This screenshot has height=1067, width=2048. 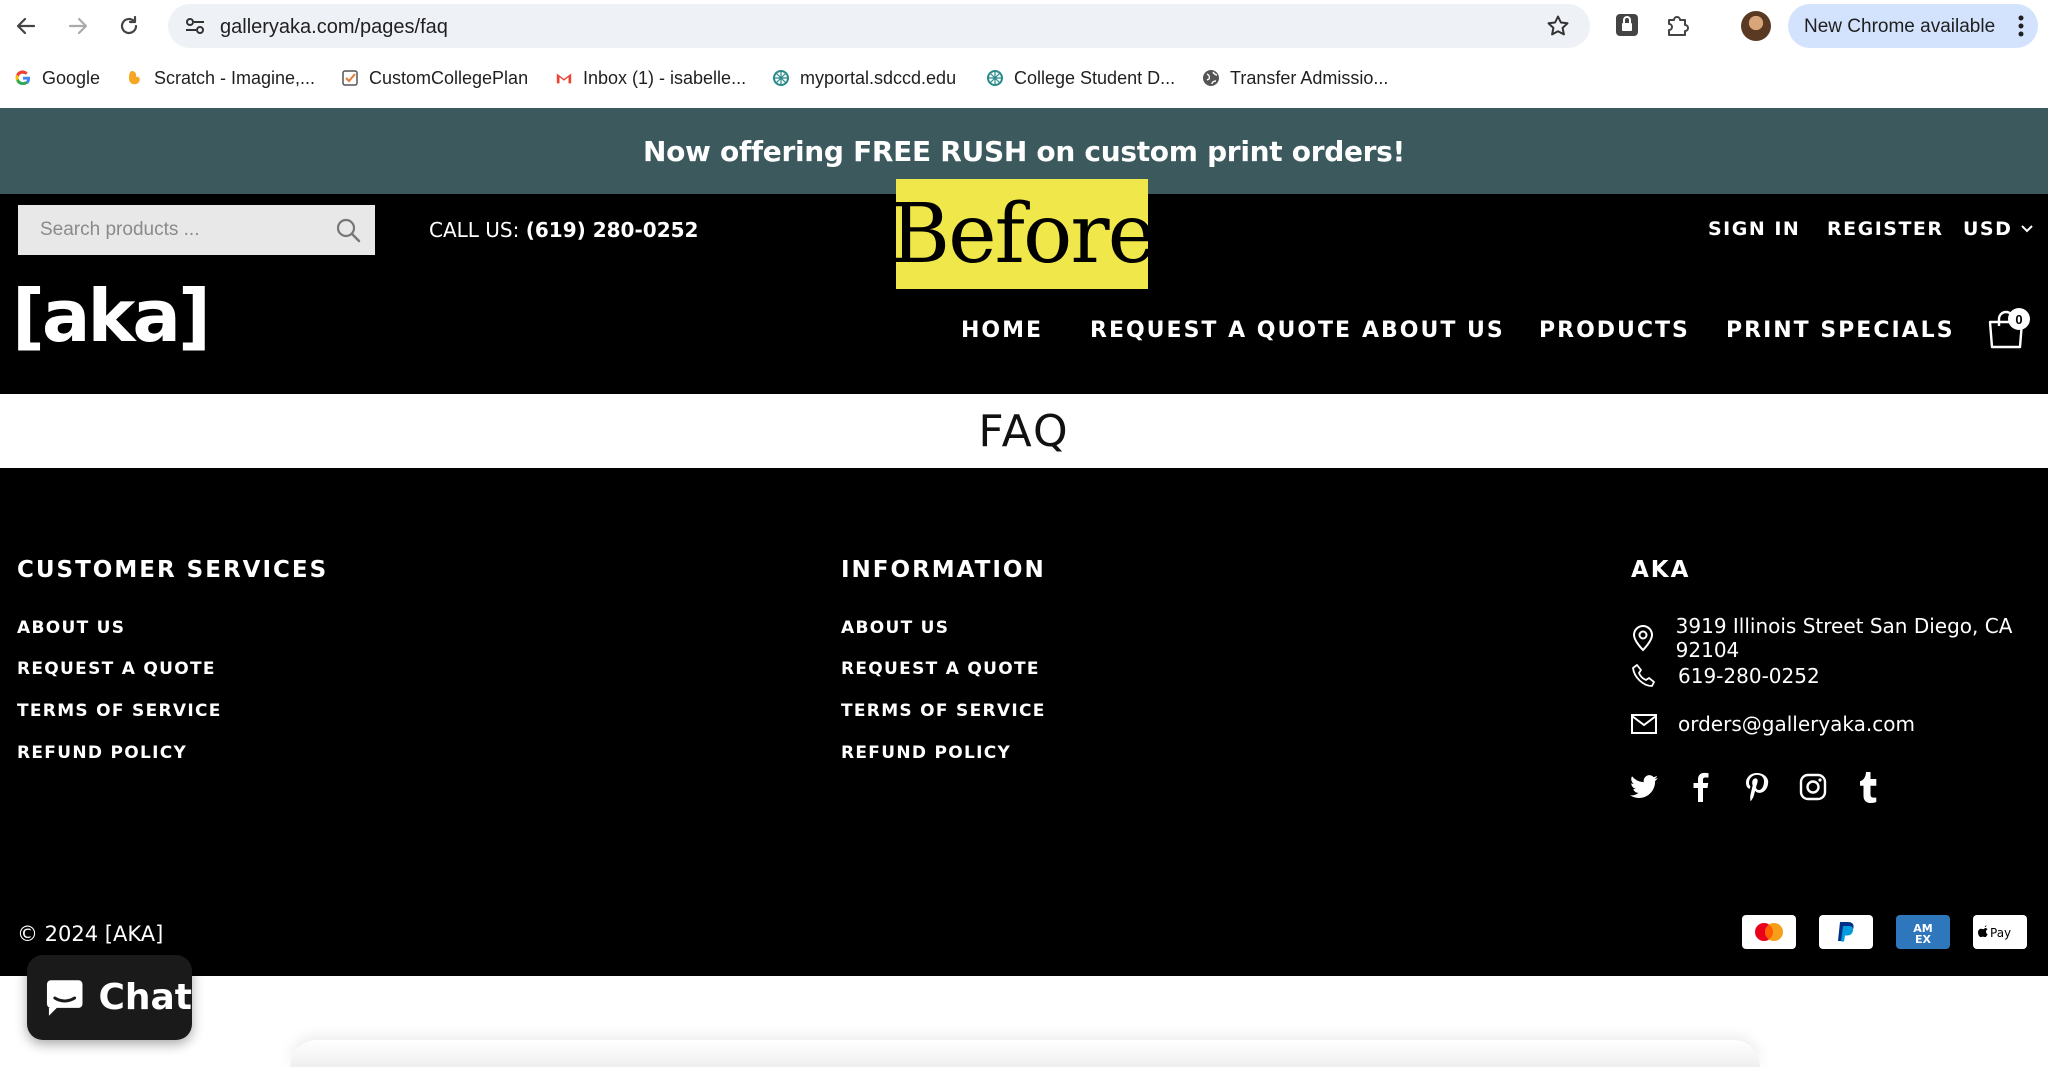 I want to click on customer-services-heading: CUSTOMER SERVICES, so click(x=173, y=570).